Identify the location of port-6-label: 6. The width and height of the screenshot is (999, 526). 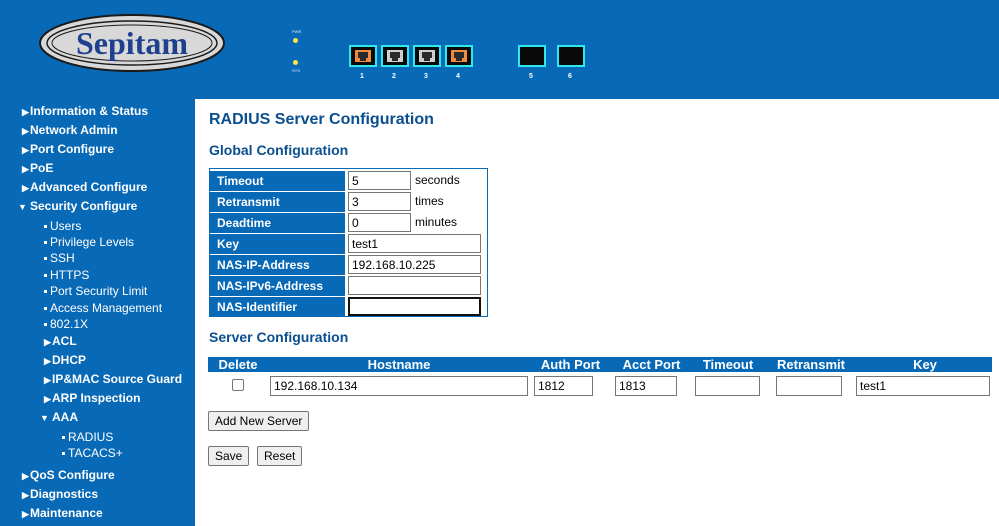
(570, 76).